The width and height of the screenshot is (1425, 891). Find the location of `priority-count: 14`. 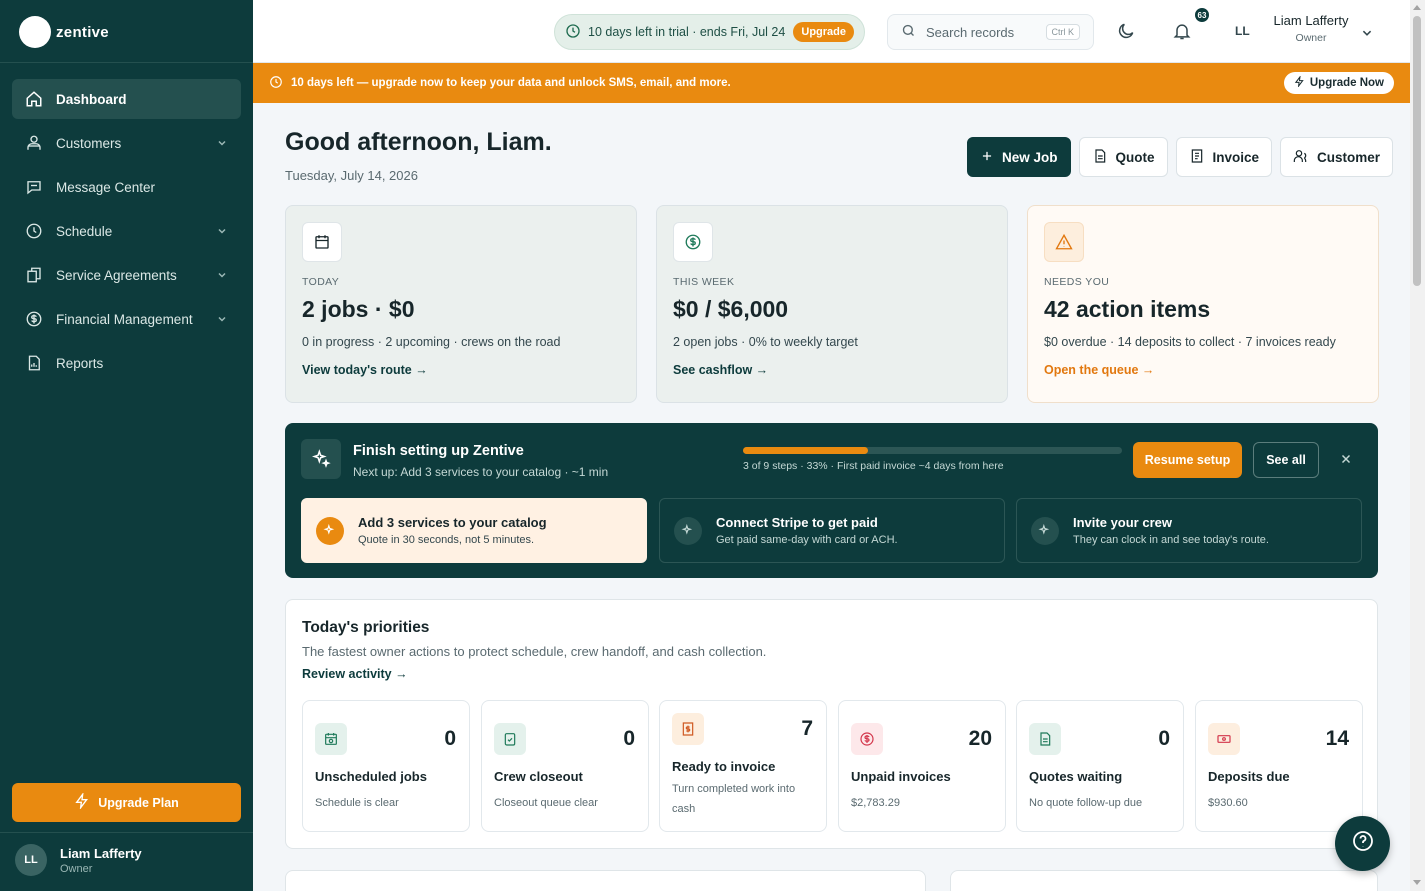

priority-count: 14 is located at coordinates (1337, 738).